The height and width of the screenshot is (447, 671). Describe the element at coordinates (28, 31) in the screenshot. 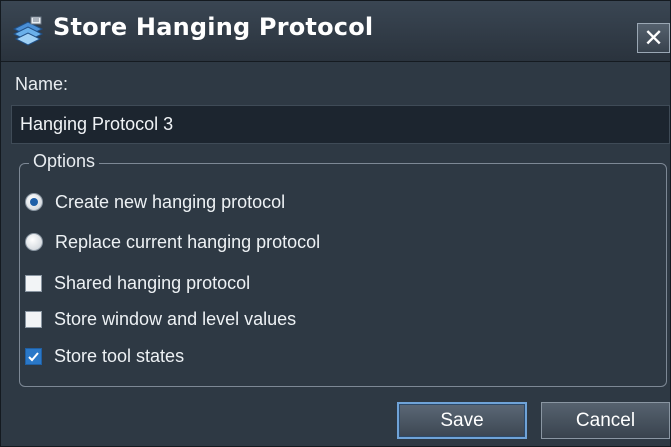

I see `protocol-stack-icon` at that location.